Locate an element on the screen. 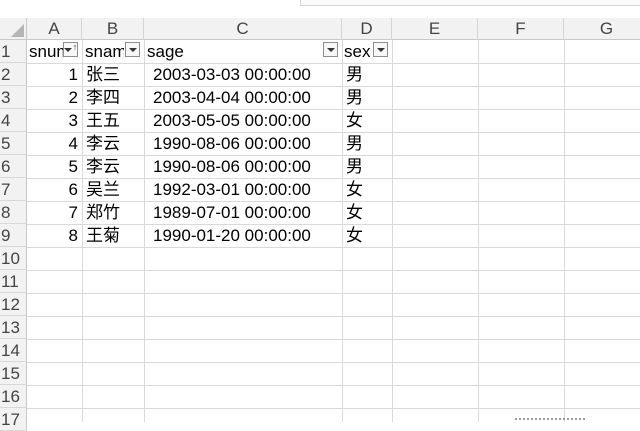 Image resolution: width=640 pixels, height=431 pixels. status-scroll-indicator is located at coordinates (550, 420).